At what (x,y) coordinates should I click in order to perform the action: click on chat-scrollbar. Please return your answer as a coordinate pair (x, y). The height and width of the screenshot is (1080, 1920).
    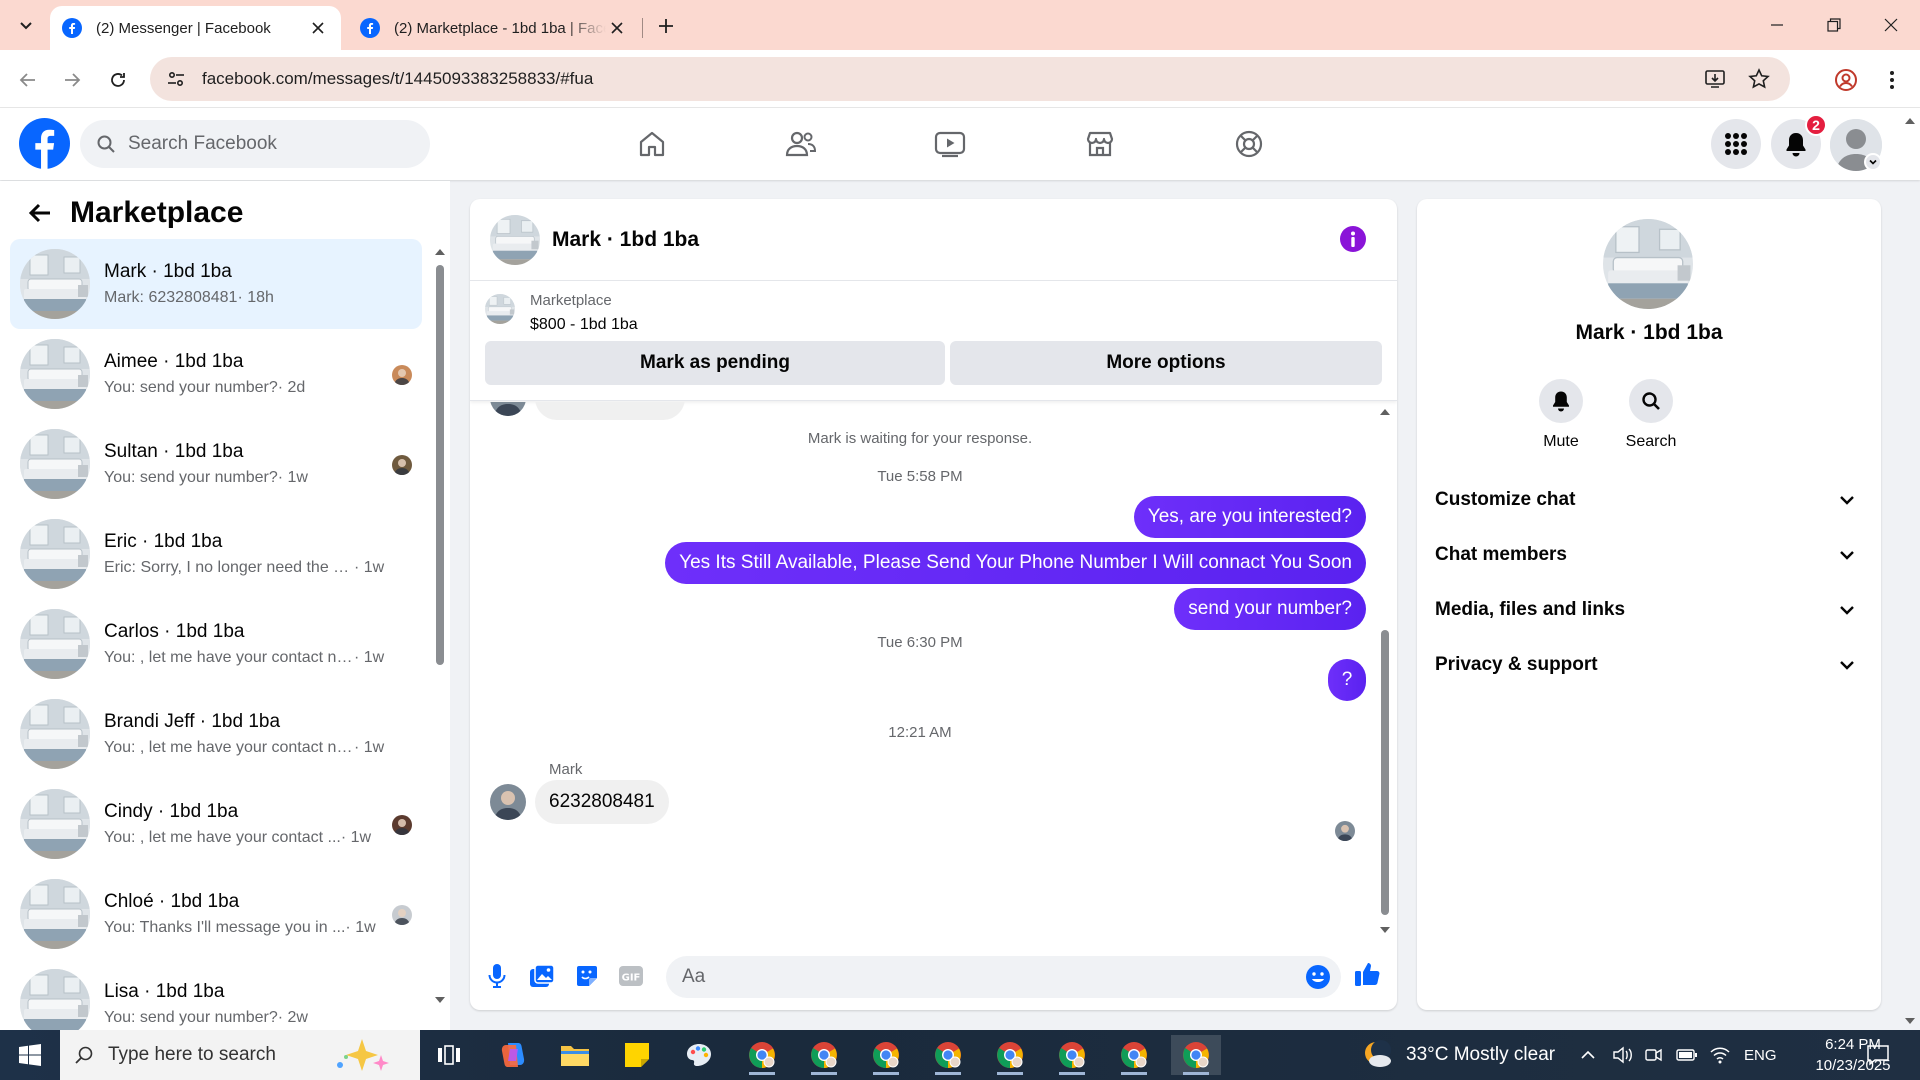
    Looking at the image, I should click on (1385, 672).